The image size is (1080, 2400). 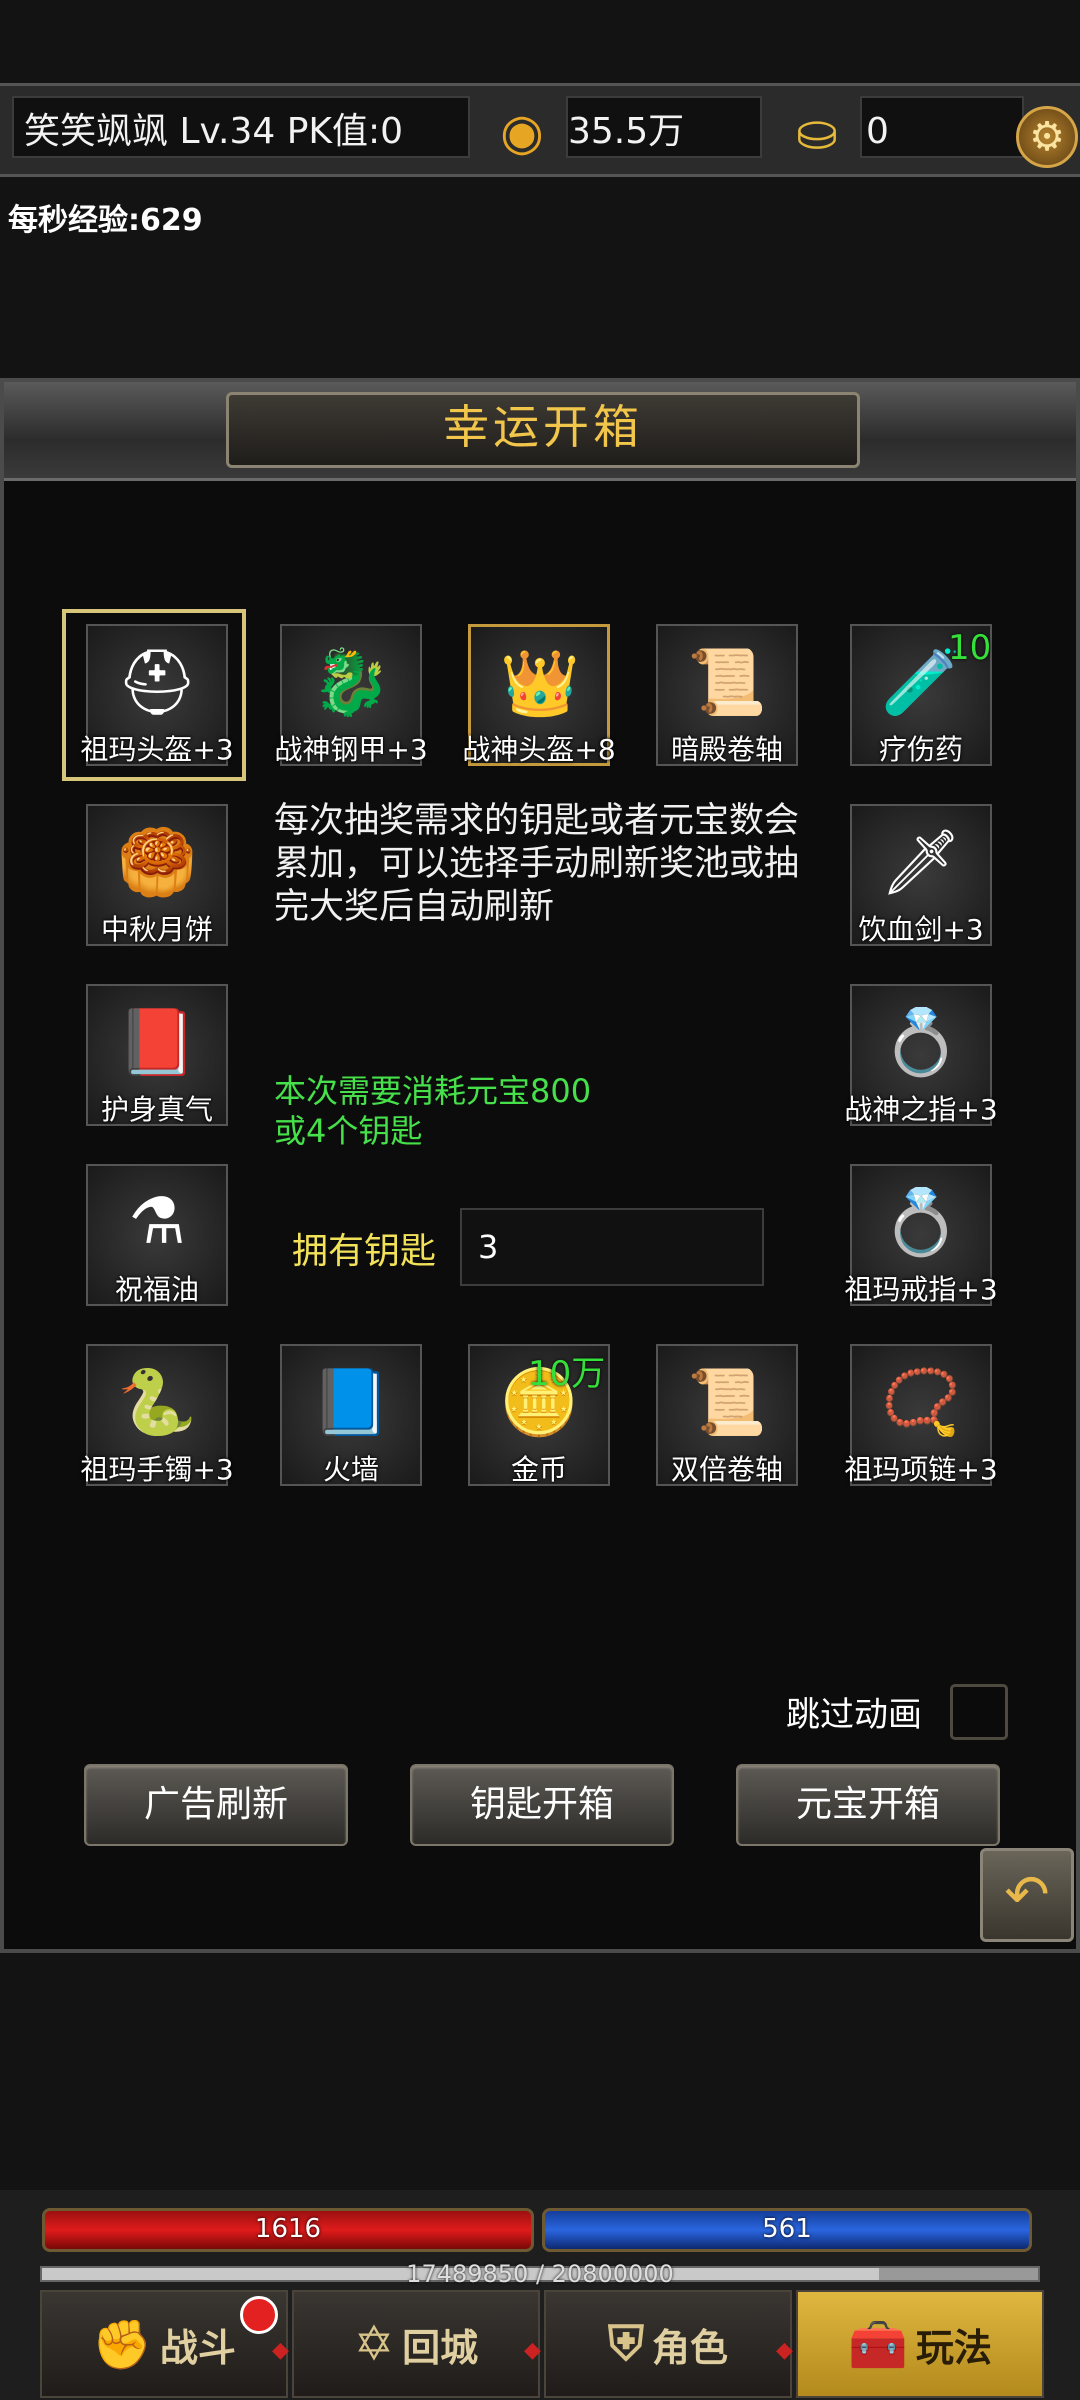 I want to click on reward-slot-label: 战神头盔+8, so click(x=539, y=749).